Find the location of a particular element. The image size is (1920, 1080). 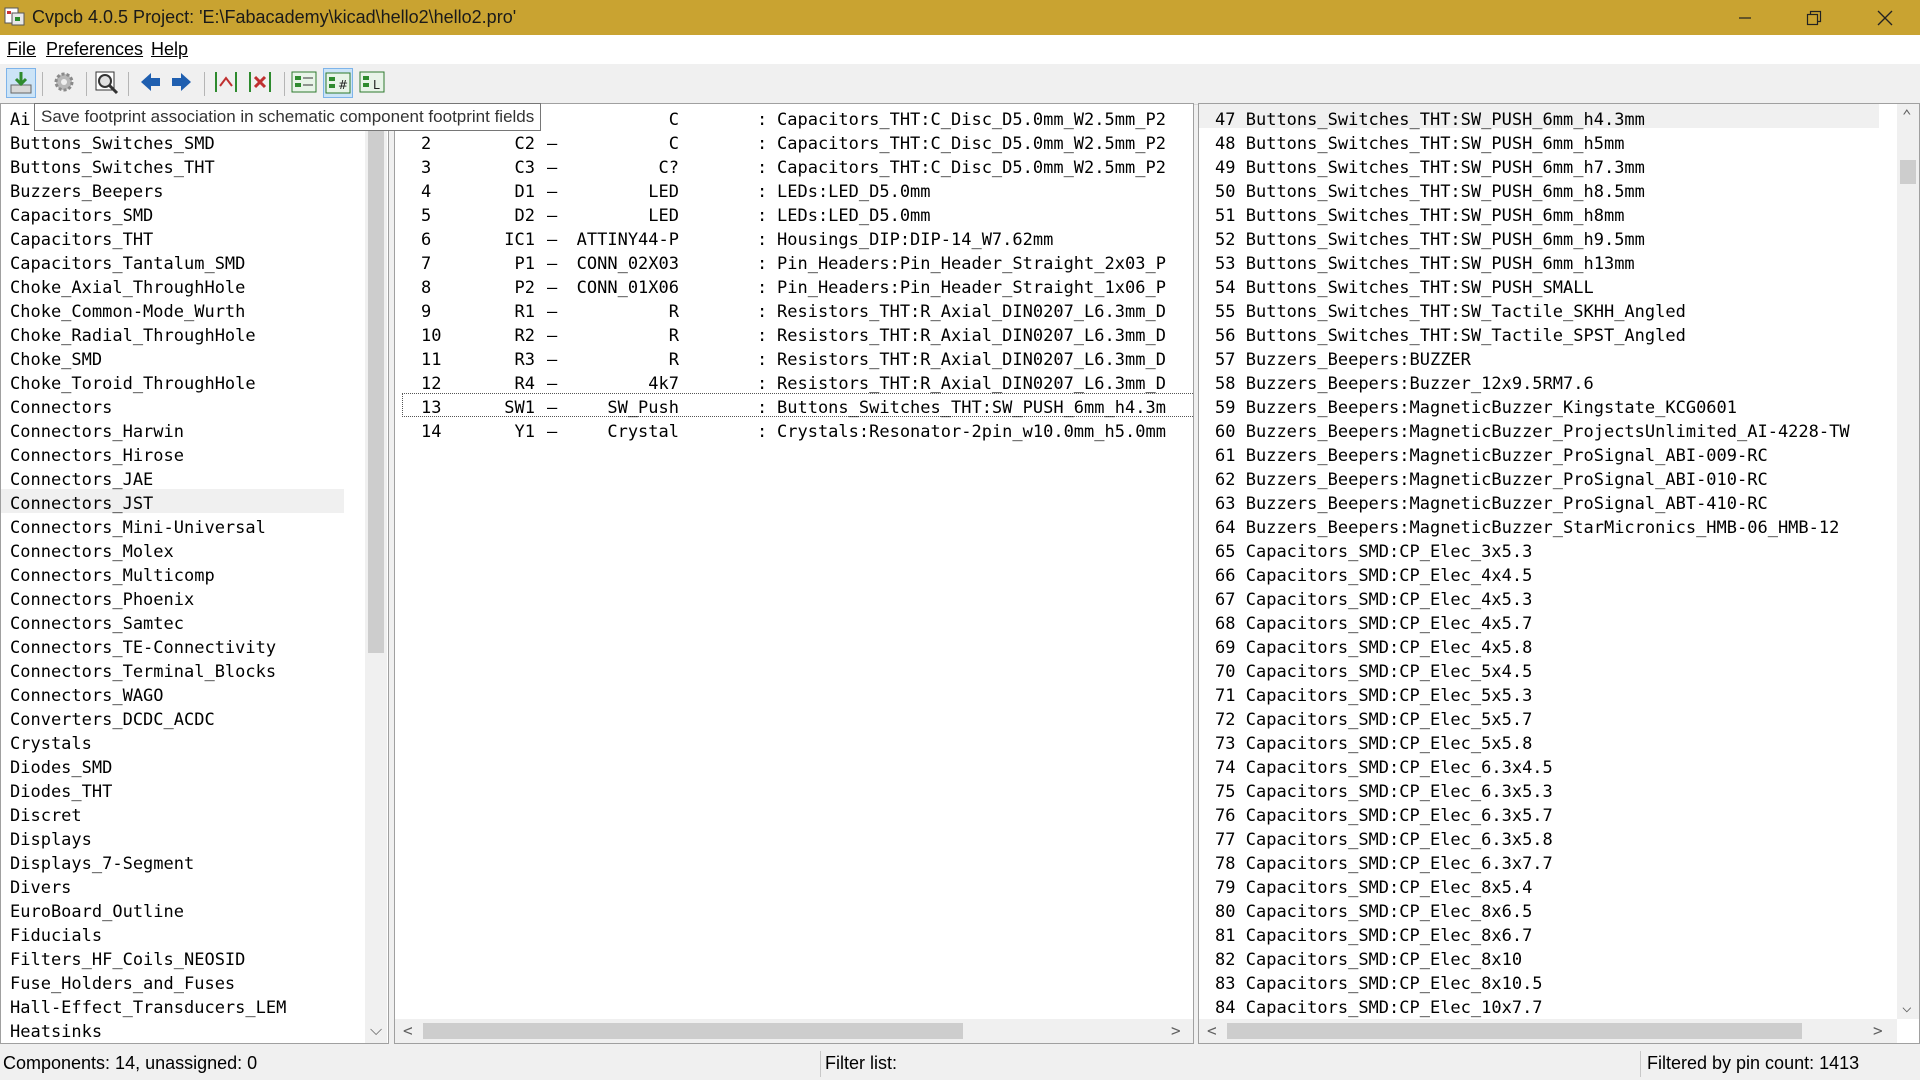

component-hscroll-thumb is located at coordinates (693, 1031).